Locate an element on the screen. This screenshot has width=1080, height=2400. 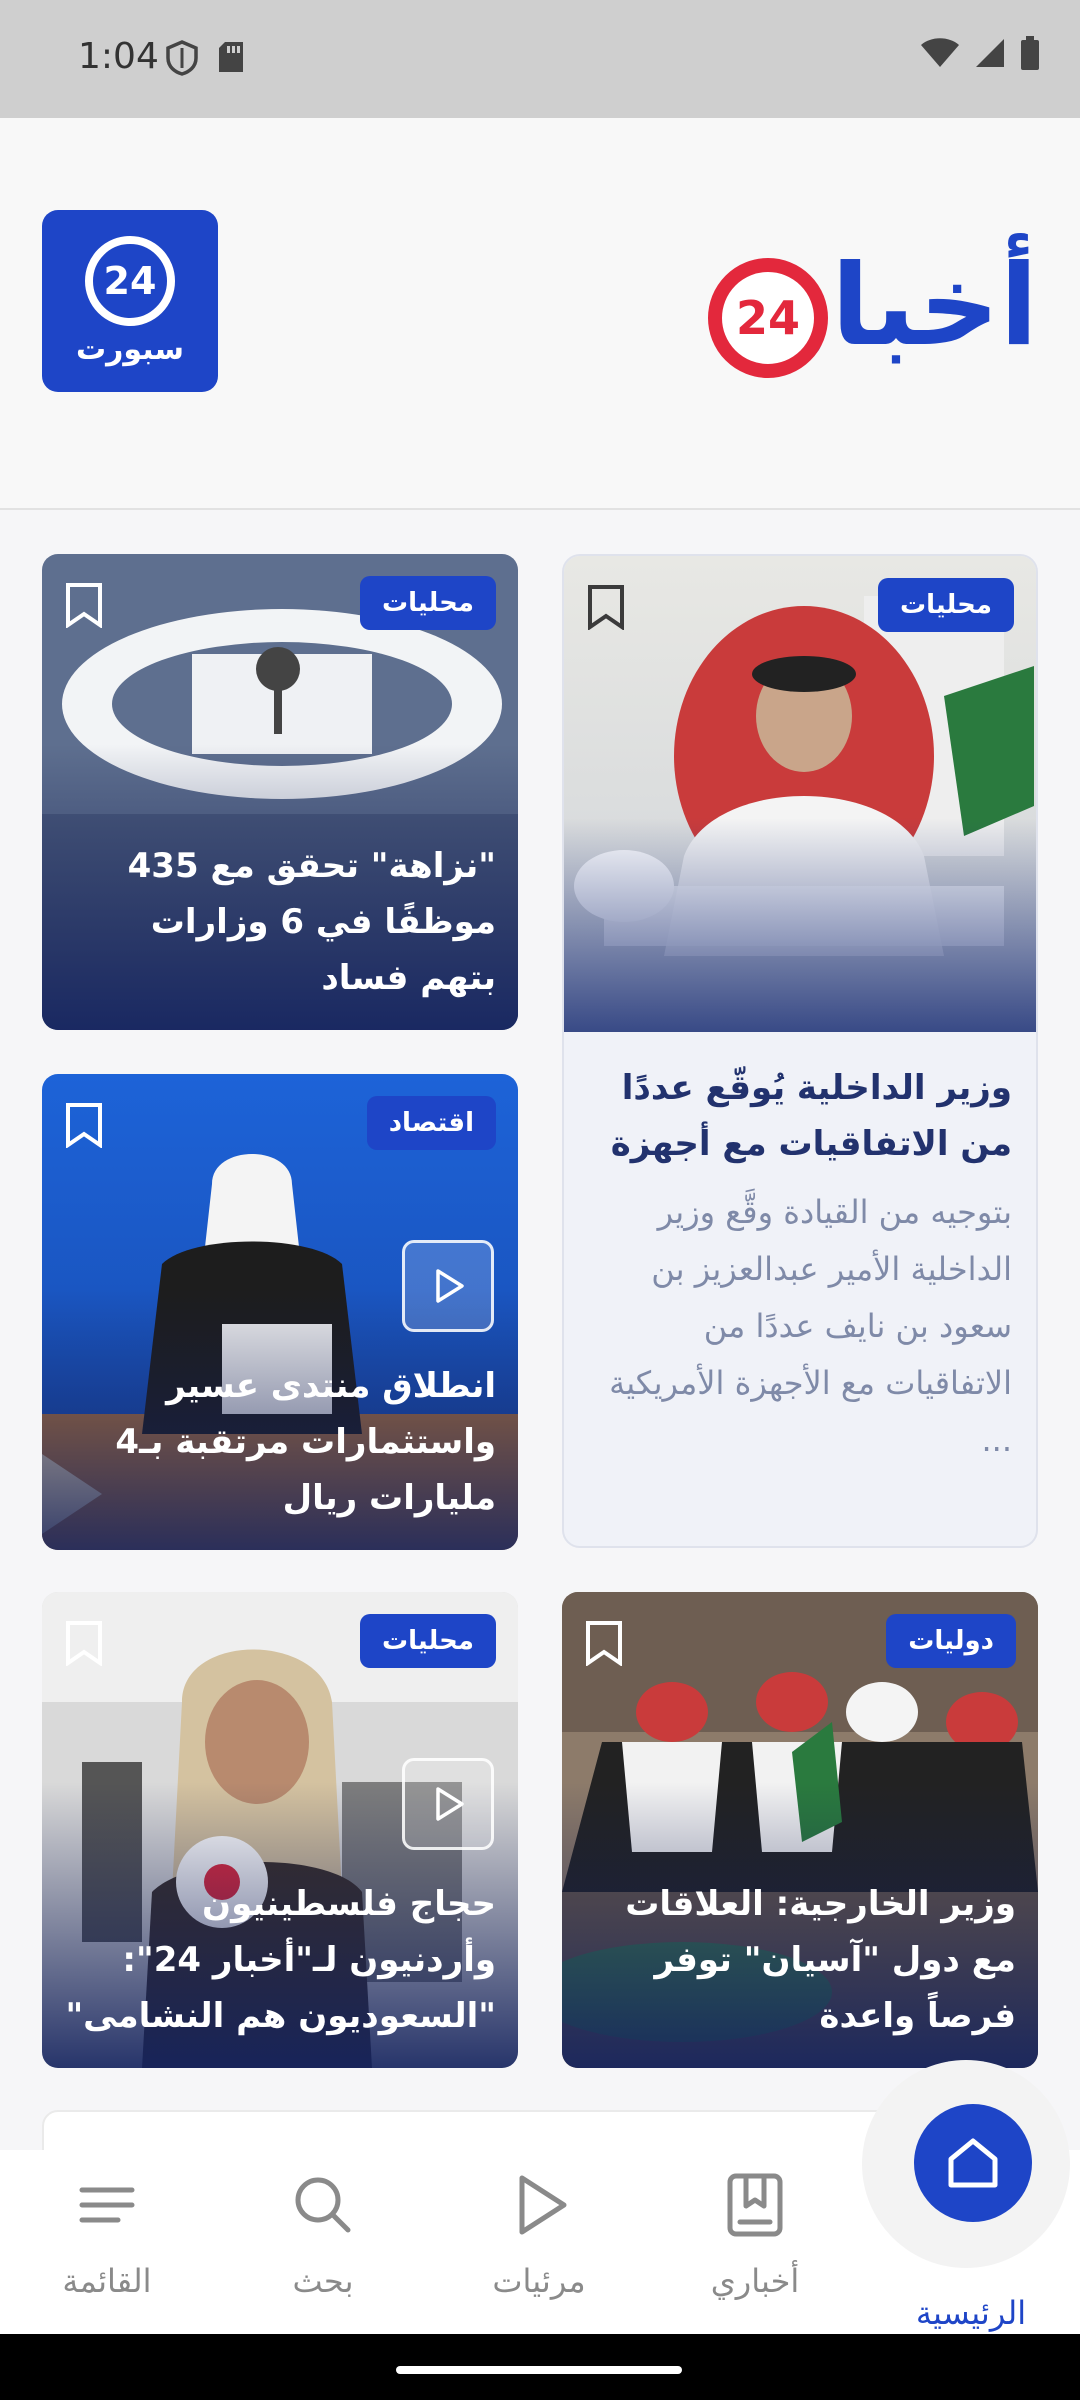
battery-icon is located at coordinates (1030, 53).